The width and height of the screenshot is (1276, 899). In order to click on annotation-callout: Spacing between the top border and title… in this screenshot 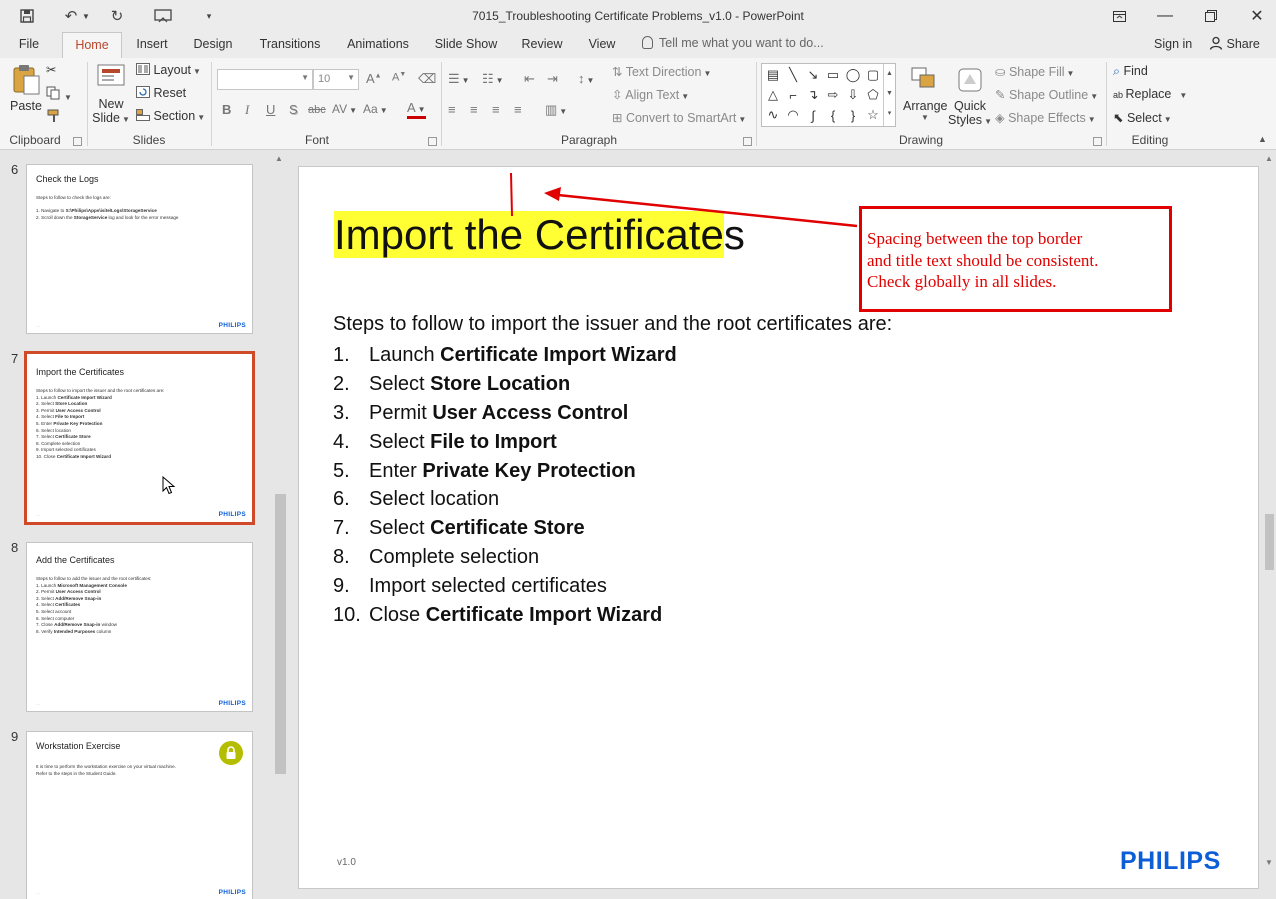, I will do `click(1015, 259)`.